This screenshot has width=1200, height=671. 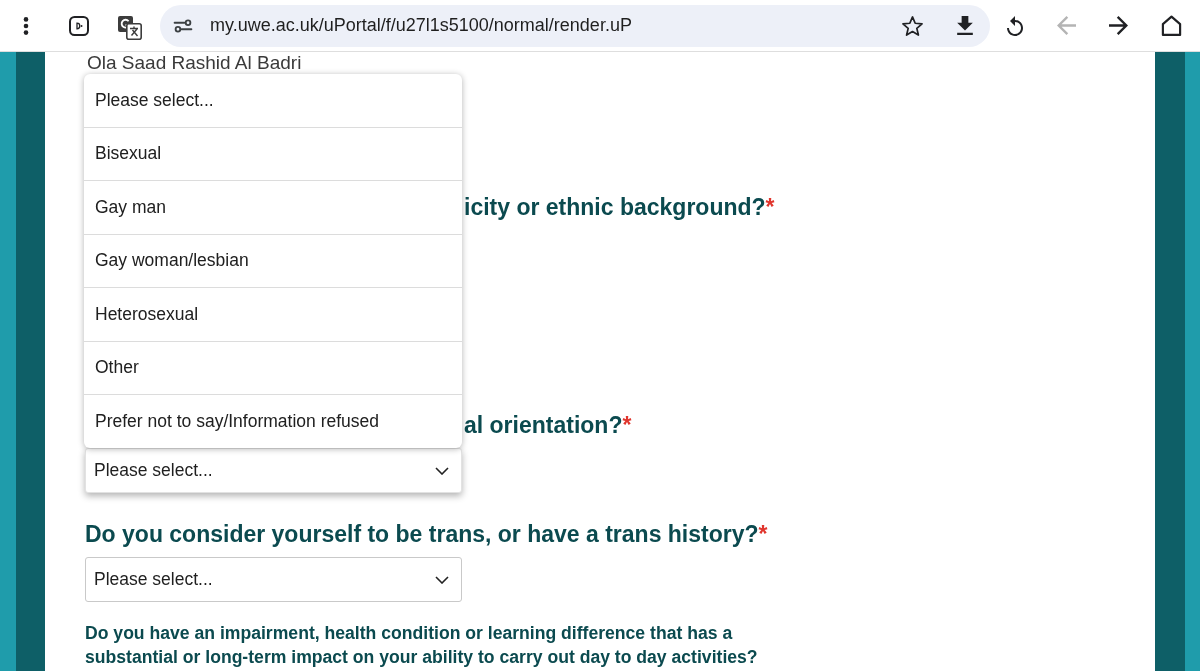 I want to click on name-text: Ola Saad Rashid Al Badri, so click(x=194, y=63).